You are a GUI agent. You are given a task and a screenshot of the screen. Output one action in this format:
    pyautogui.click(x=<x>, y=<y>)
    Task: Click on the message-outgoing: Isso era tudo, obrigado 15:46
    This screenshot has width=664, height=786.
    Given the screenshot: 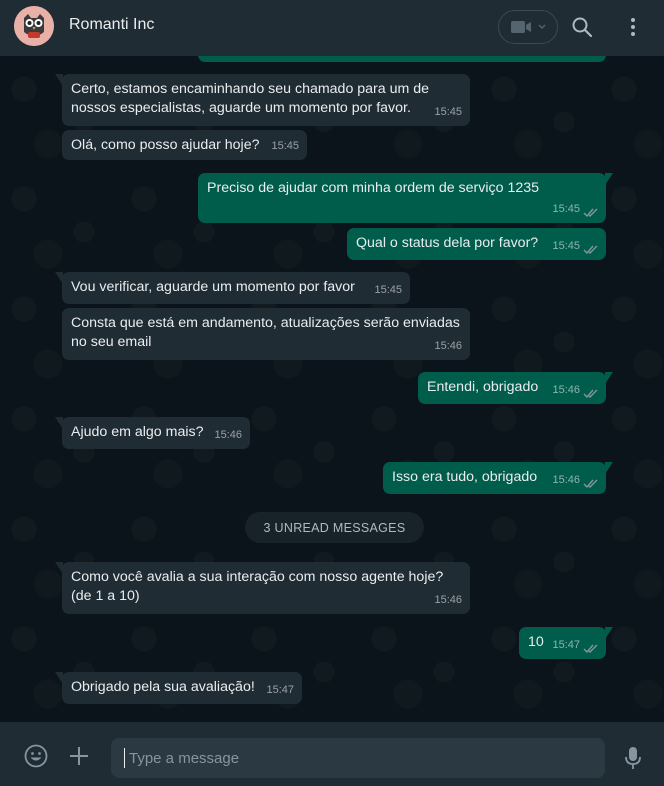 What is the action you would take?
    pyautogui.click(x=498, y=478)
    